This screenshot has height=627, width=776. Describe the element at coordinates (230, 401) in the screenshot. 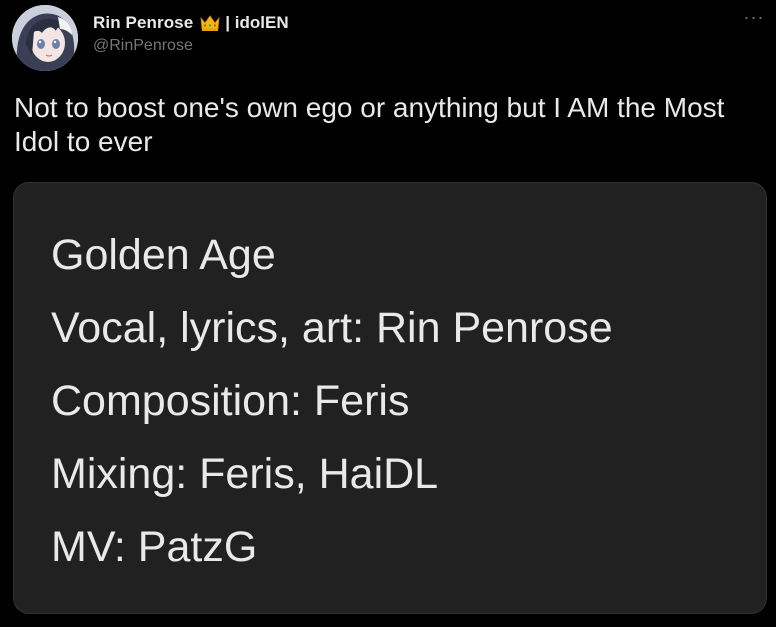

I see `credit-line-composition: Composition: Feris` at that location.